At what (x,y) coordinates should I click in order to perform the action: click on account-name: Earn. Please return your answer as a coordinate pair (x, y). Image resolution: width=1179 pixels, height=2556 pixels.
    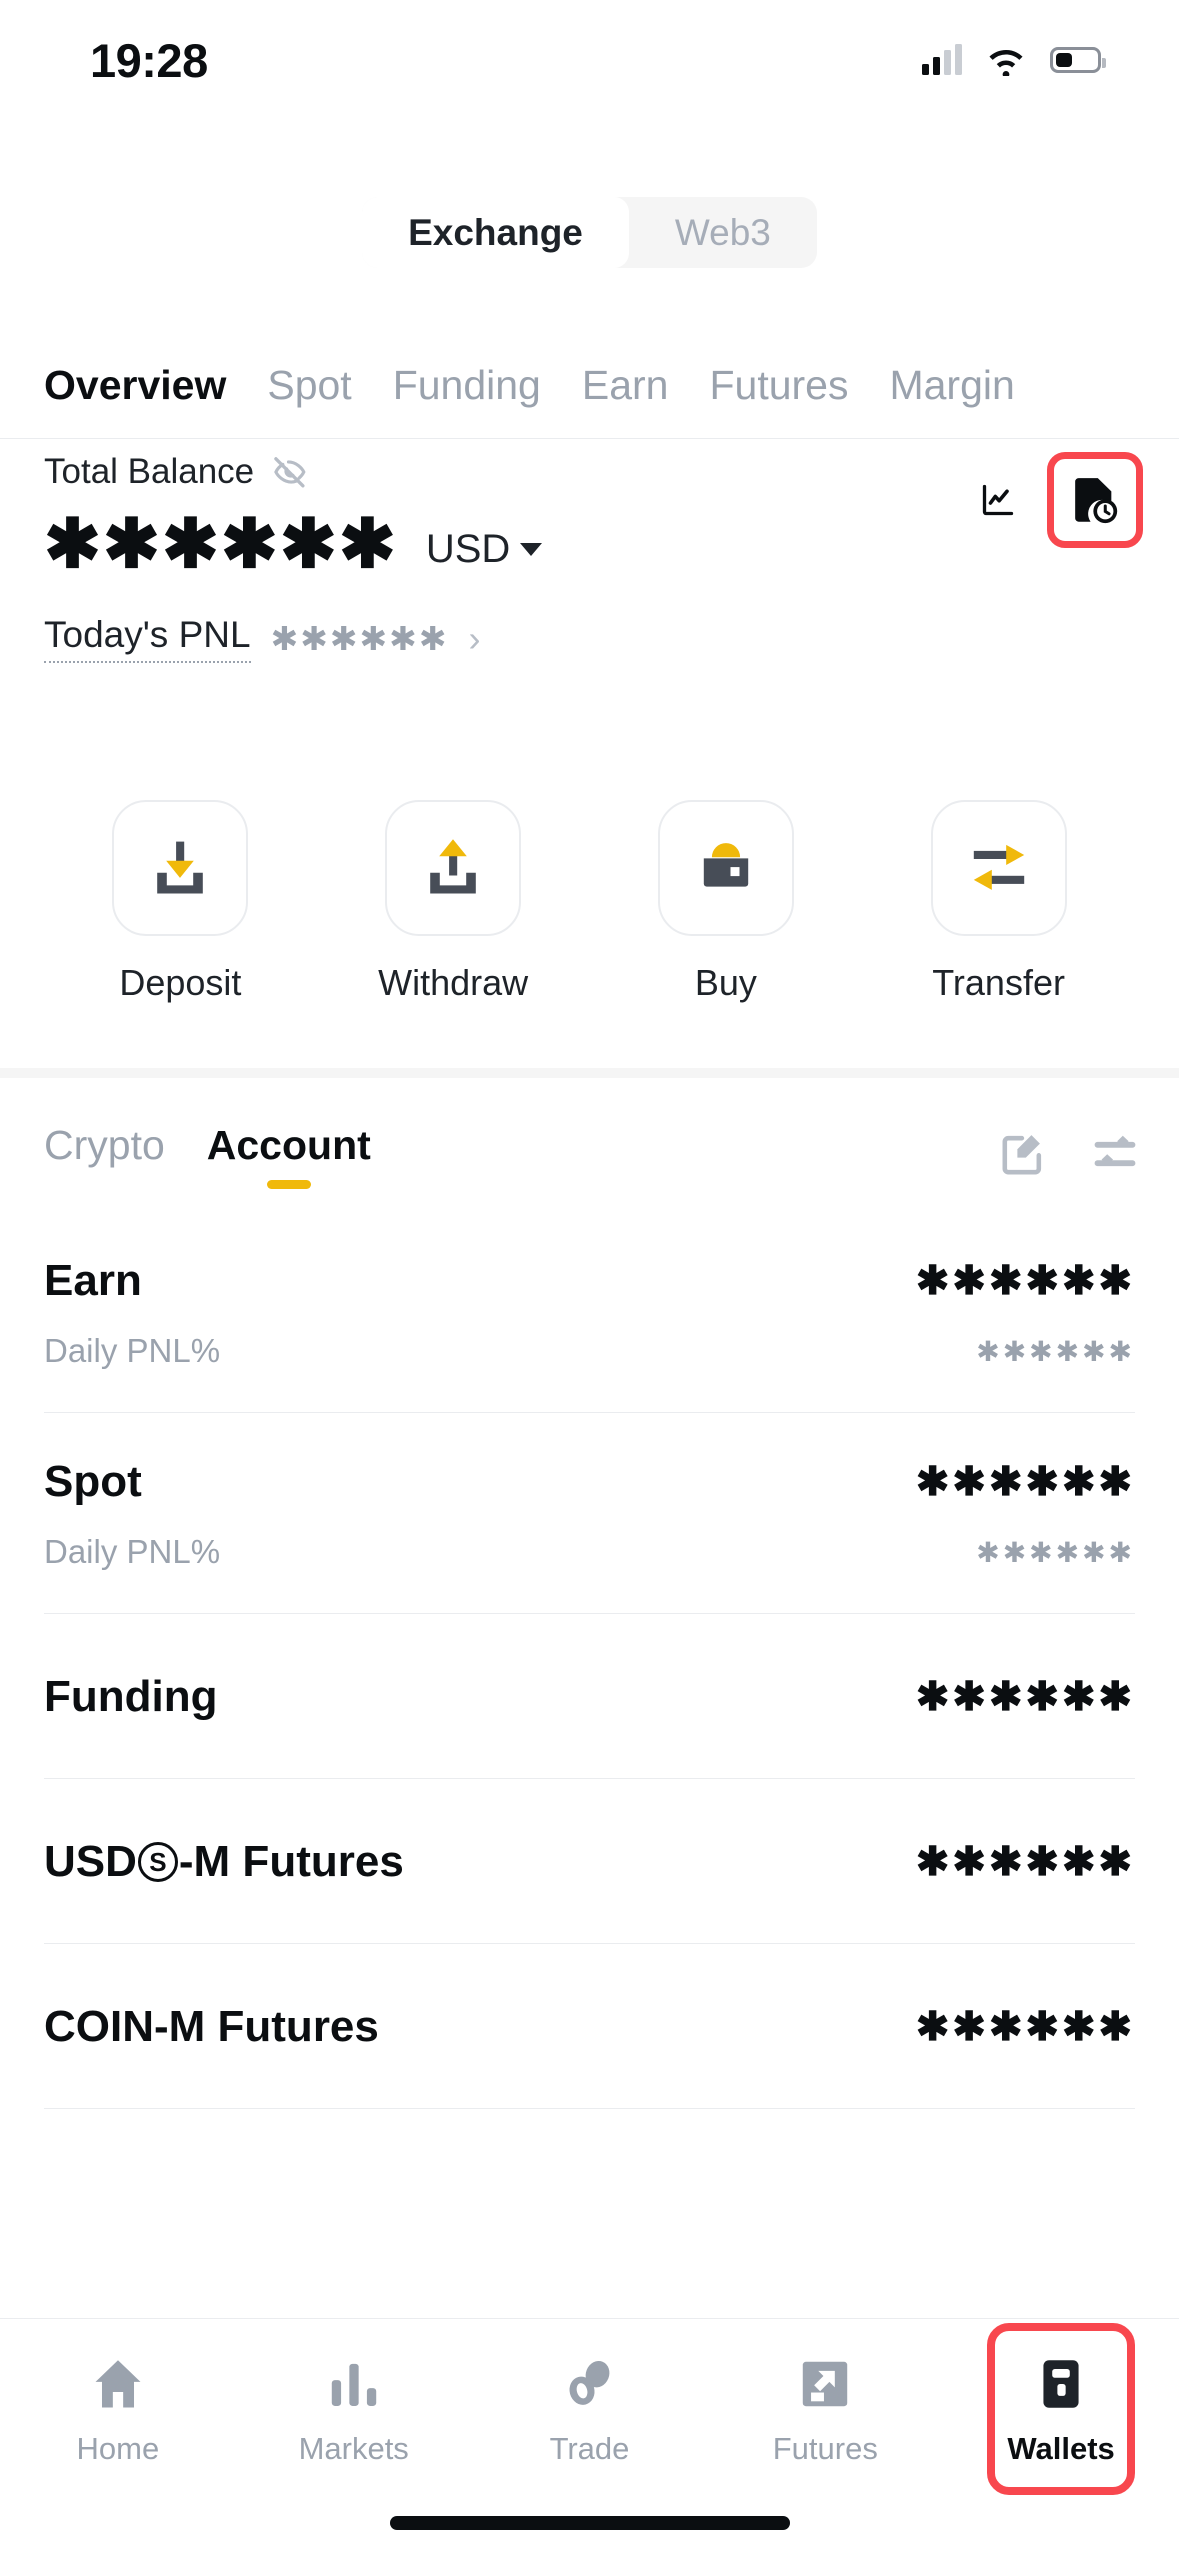
    Looking at the image, I should click on (93, 1280).